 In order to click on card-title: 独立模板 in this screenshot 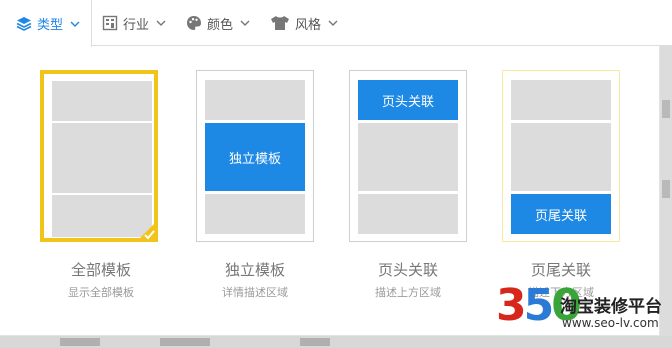, I will do `click(254, 270)`.